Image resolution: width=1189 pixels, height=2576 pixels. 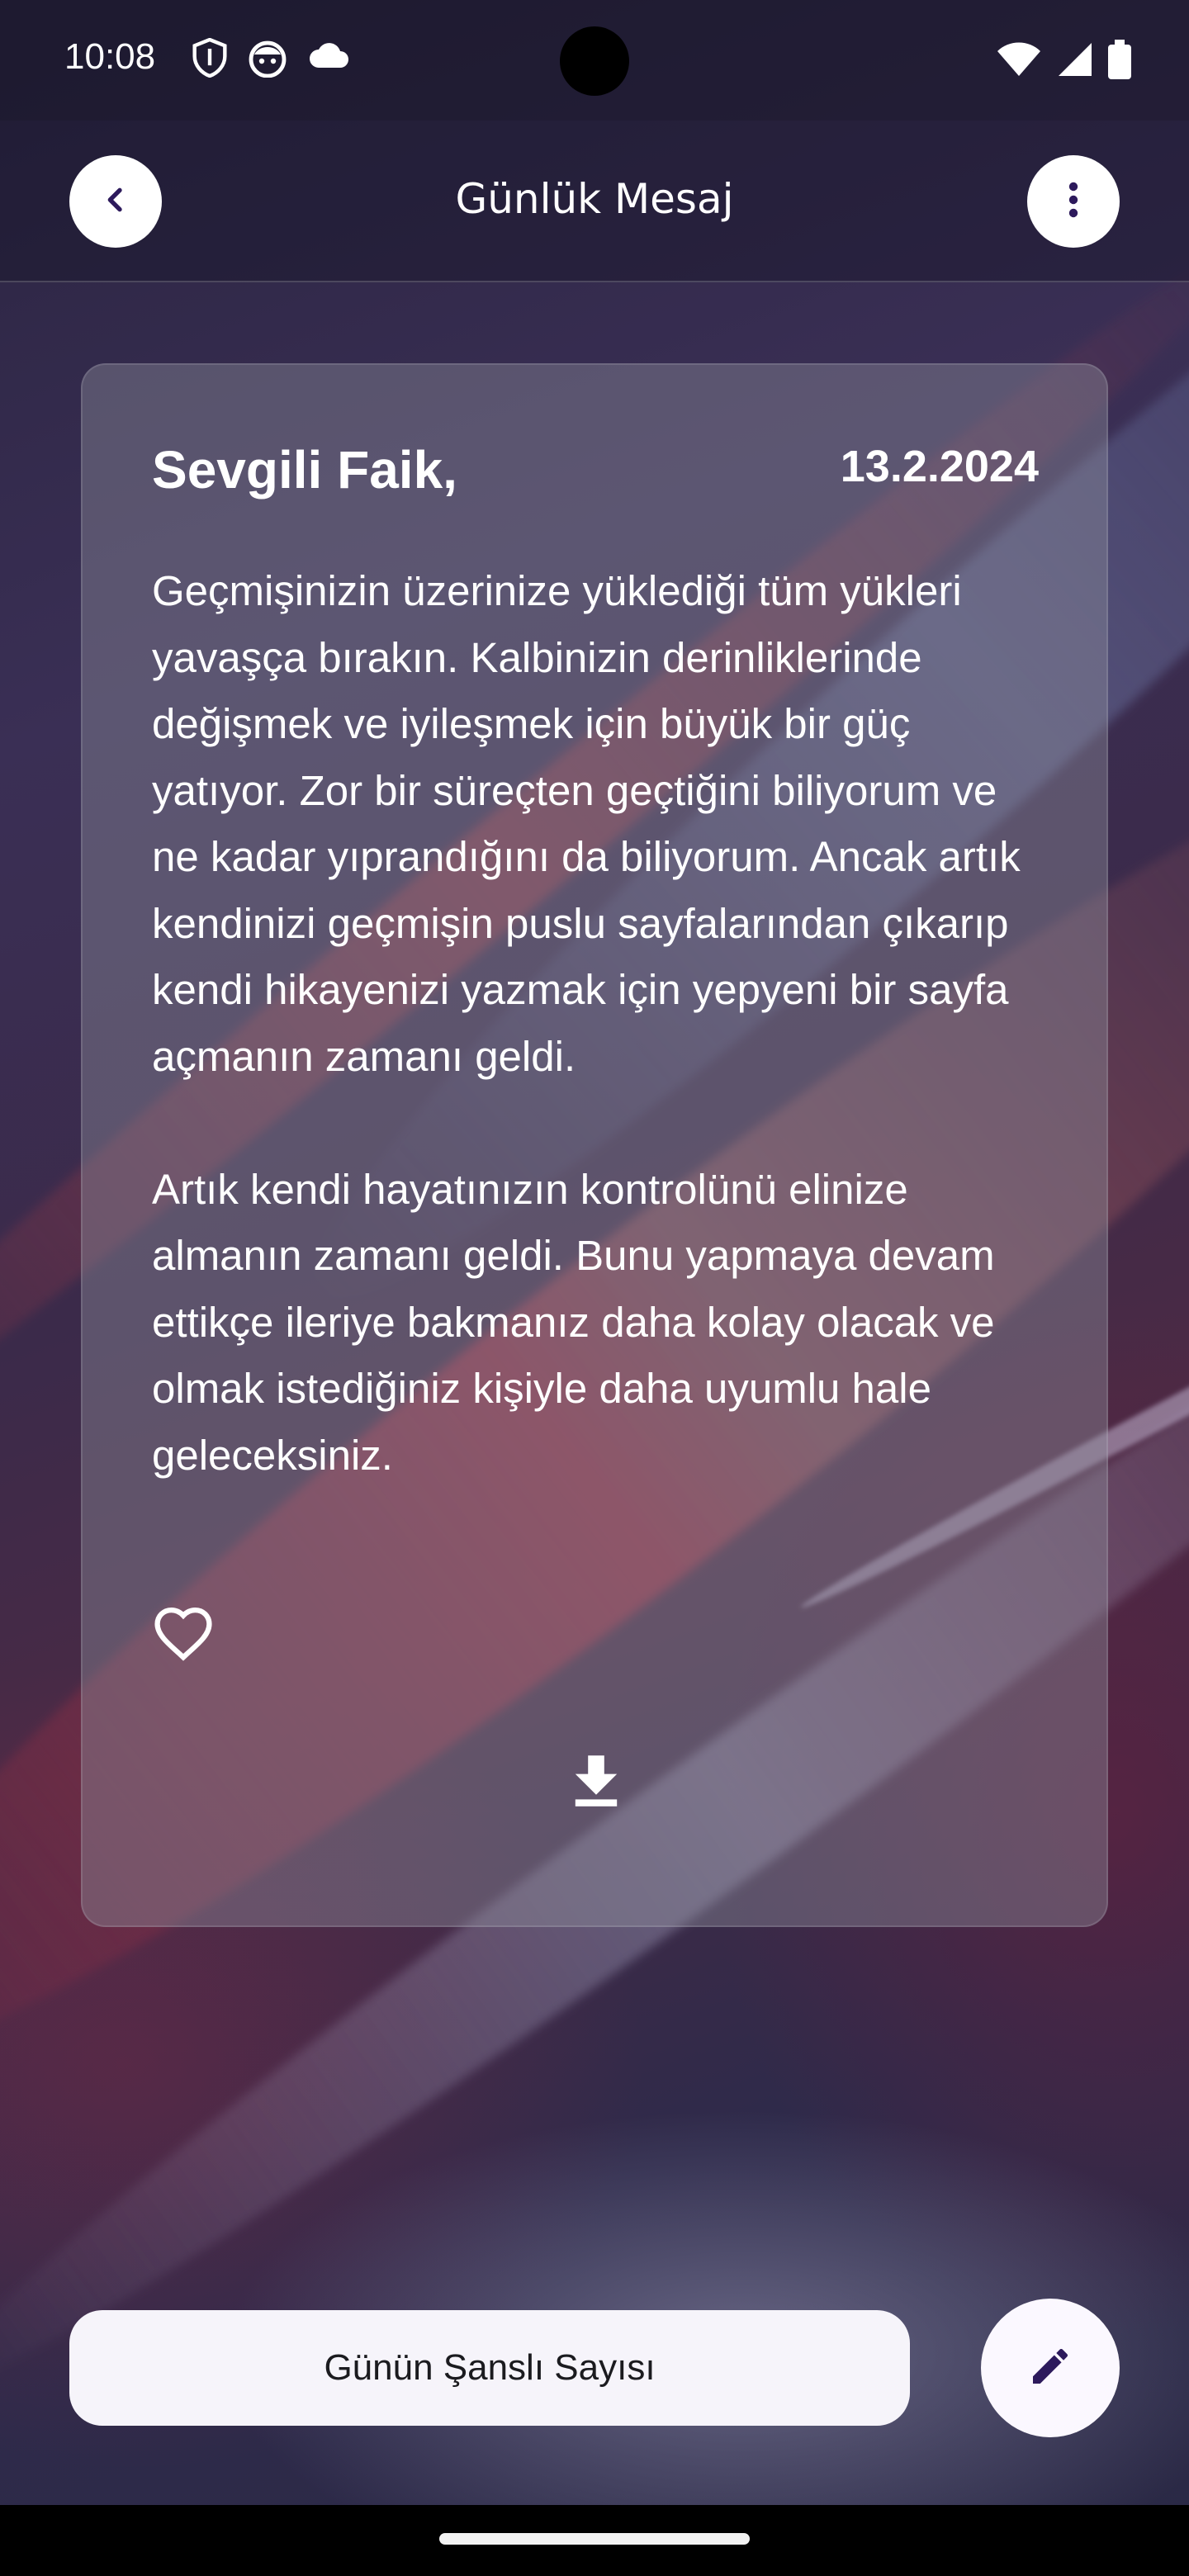 I want to click on status-icons-right, so click(x=1063, y=61).